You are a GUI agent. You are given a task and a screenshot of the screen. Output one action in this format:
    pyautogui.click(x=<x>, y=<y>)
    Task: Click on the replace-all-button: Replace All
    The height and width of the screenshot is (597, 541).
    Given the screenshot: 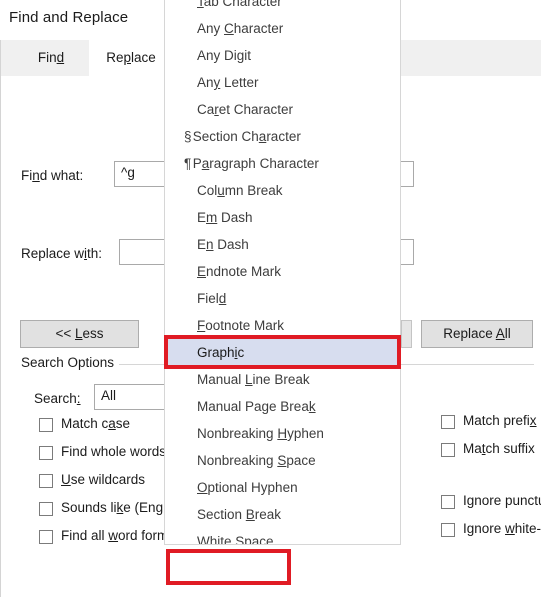 What is the action you would take?
    pyautogui.click(x=477, y=334)
    